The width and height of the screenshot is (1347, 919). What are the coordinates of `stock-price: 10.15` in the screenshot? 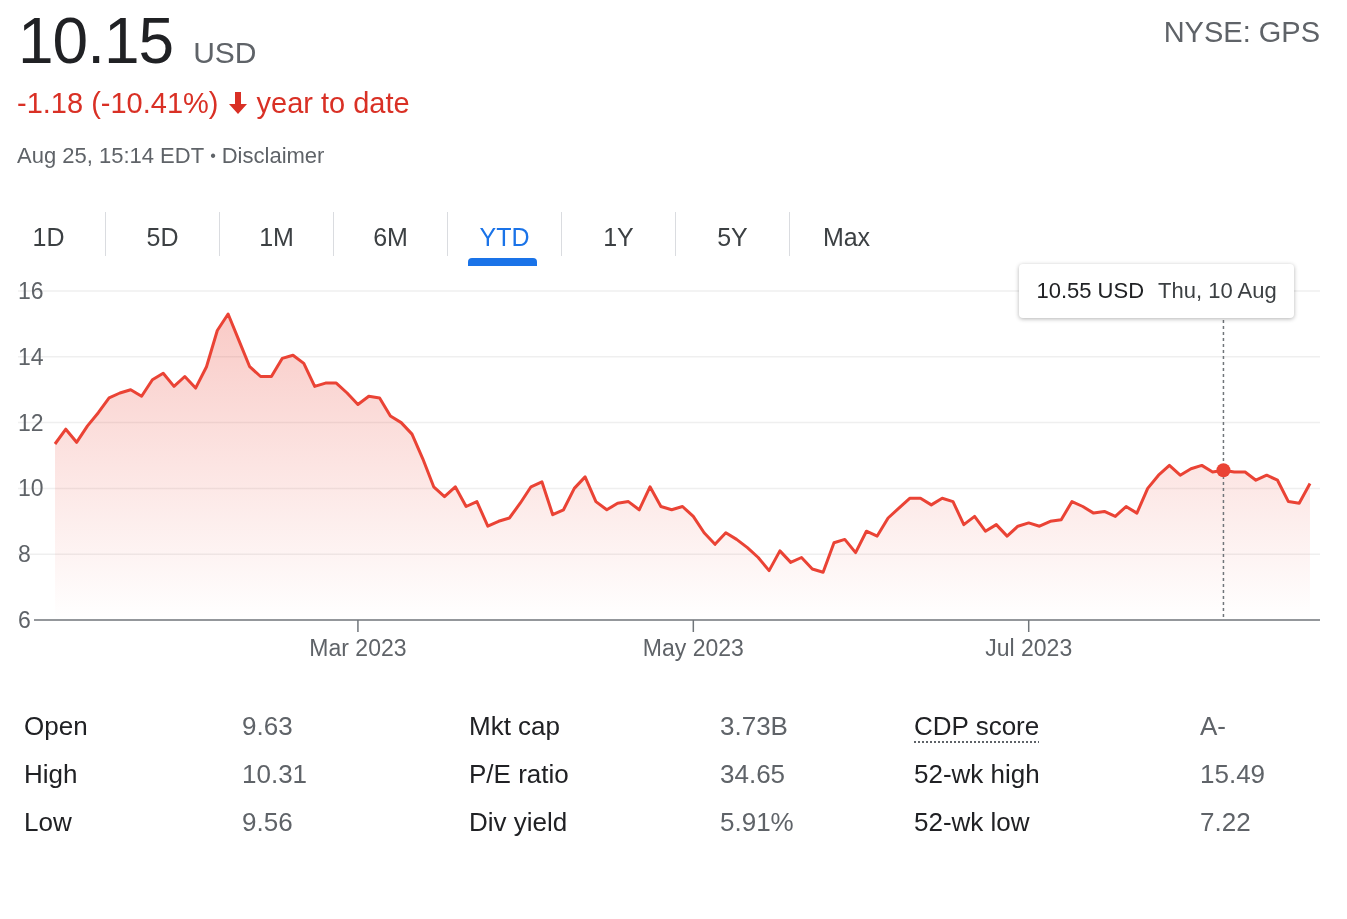 It's located at (96, 41).